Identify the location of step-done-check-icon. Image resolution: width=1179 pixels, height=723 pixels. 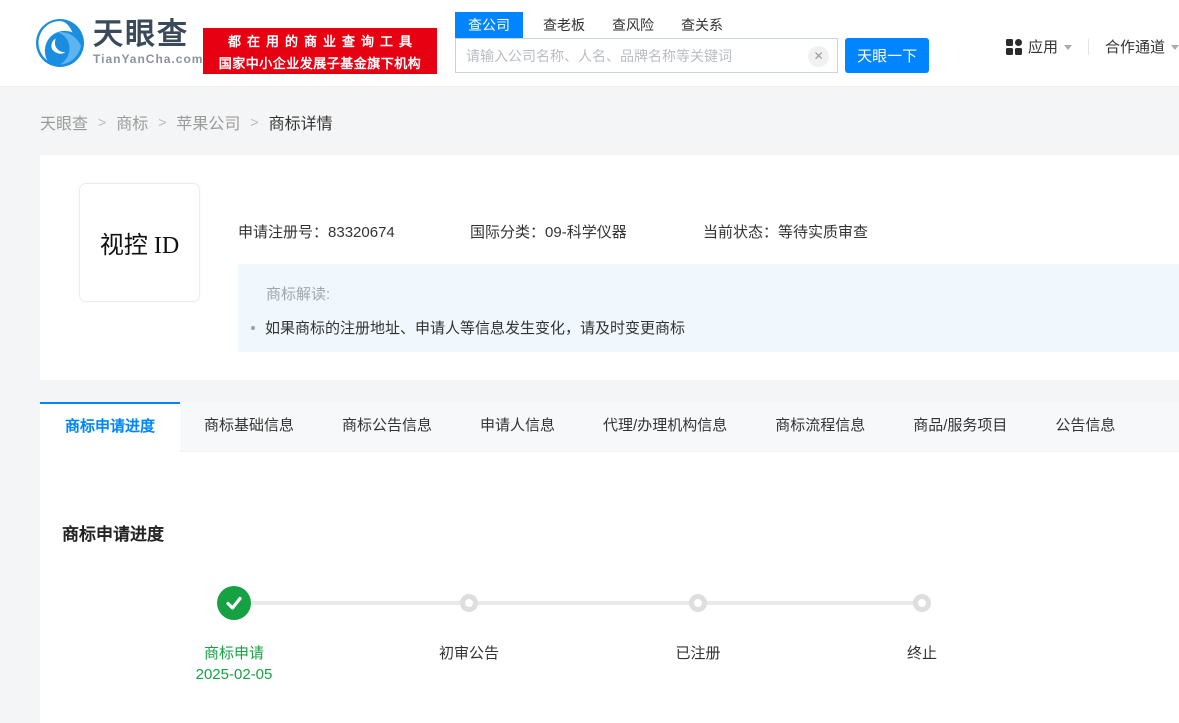
(234, 603).